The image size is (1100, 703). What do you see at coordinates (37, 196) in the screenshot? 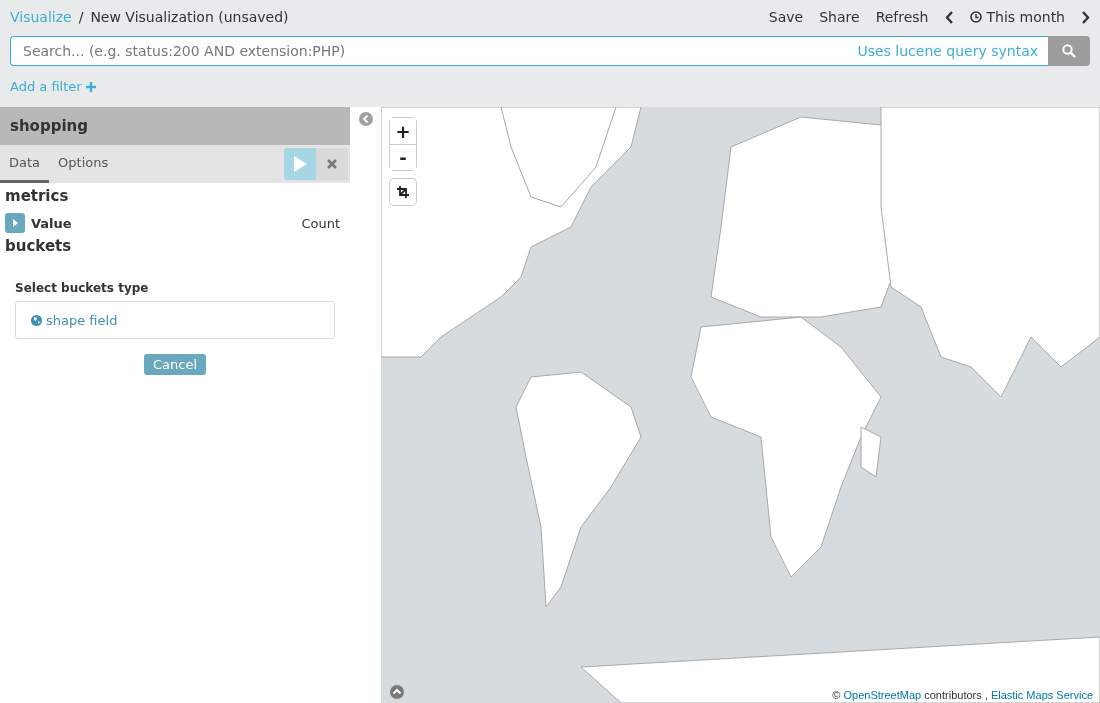
I see `section-heading: metrics` at bounding box center [37, 196].